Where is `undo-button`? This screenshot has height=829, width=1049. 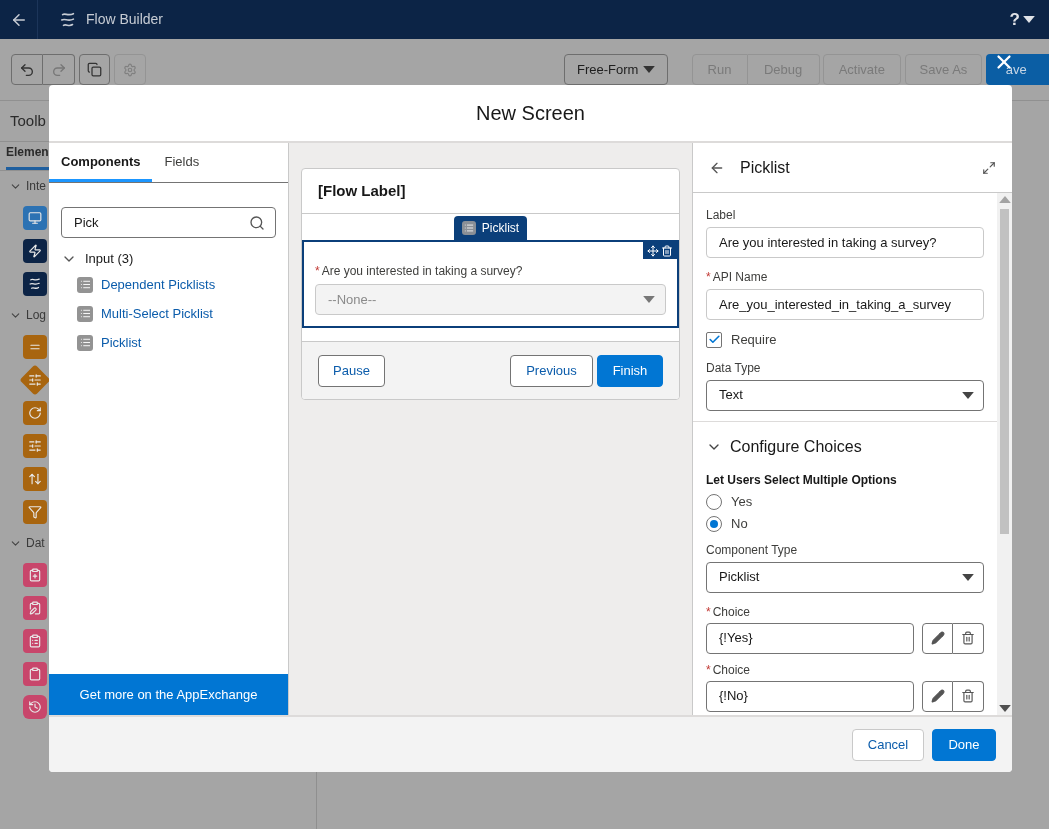
undo-button is located at coordinates (27, 69).